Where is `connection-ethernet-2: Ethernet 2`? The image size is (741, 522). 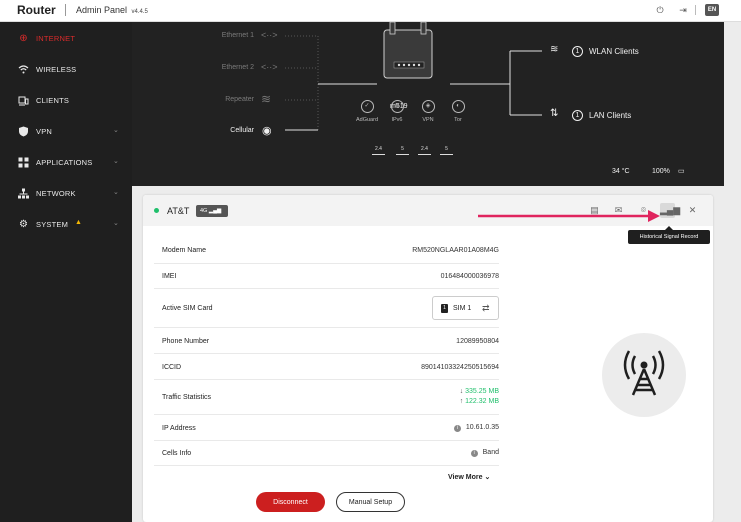 connection-ethernet-2: Ethernet 2 is located at coordinates (214, 67).